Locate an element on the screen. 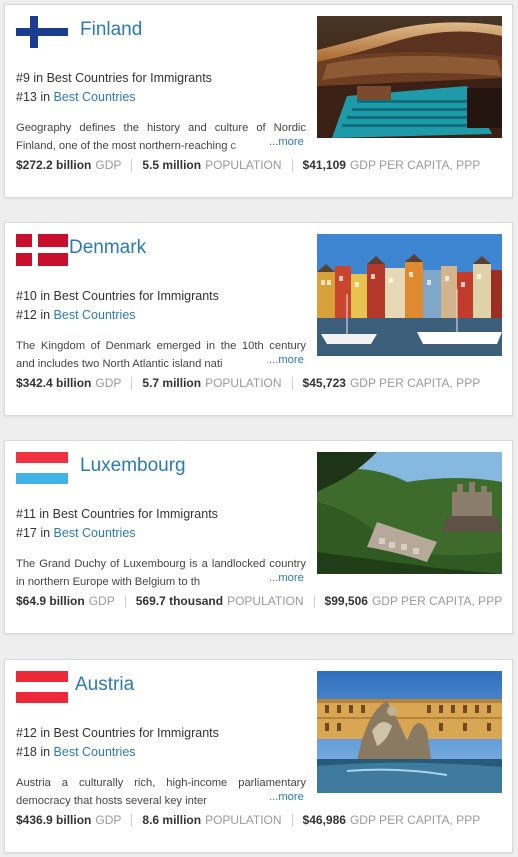  best-countries-rank: #12 in Best Countries is located at coordinates (76, 315).